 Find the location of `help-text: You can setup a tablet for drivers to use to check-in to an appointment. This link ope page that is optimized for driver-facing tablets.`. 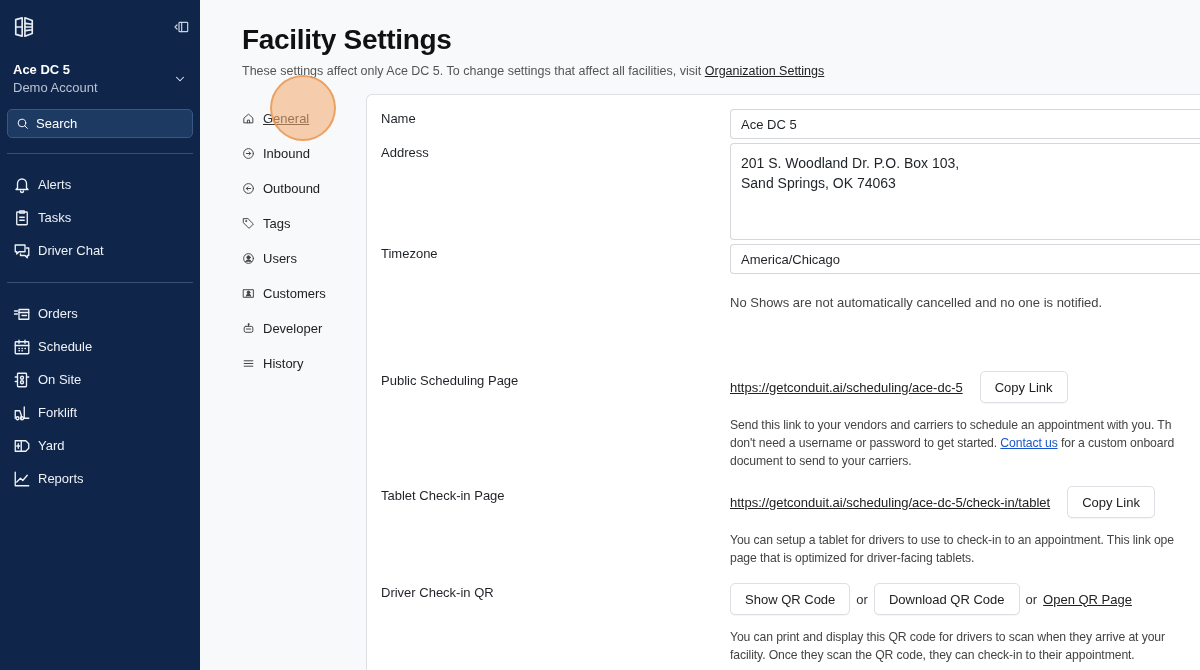

help-text: You can setup a tablet for drivers to use to check-in to an appointment. This link ope page that is optimized for driver-facing tablets. is located at coordinates (952, 549).